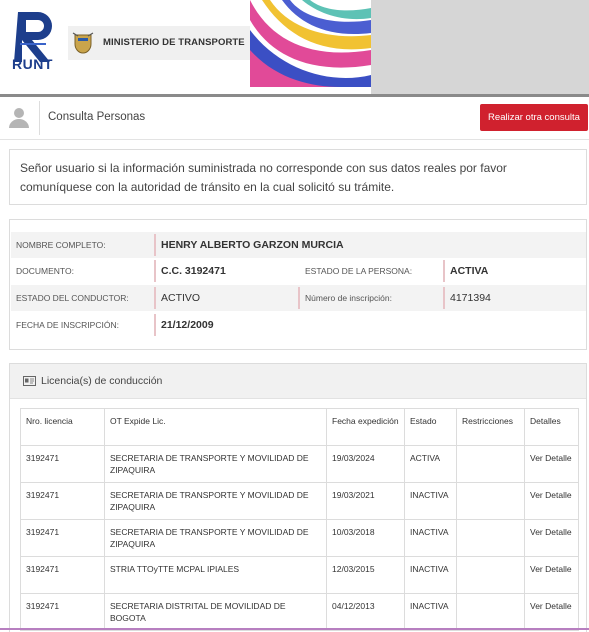 The image size is (589, 632). I want to click on person-status-label: ESTADO DE LA PERSONA:, so click(359, 271).